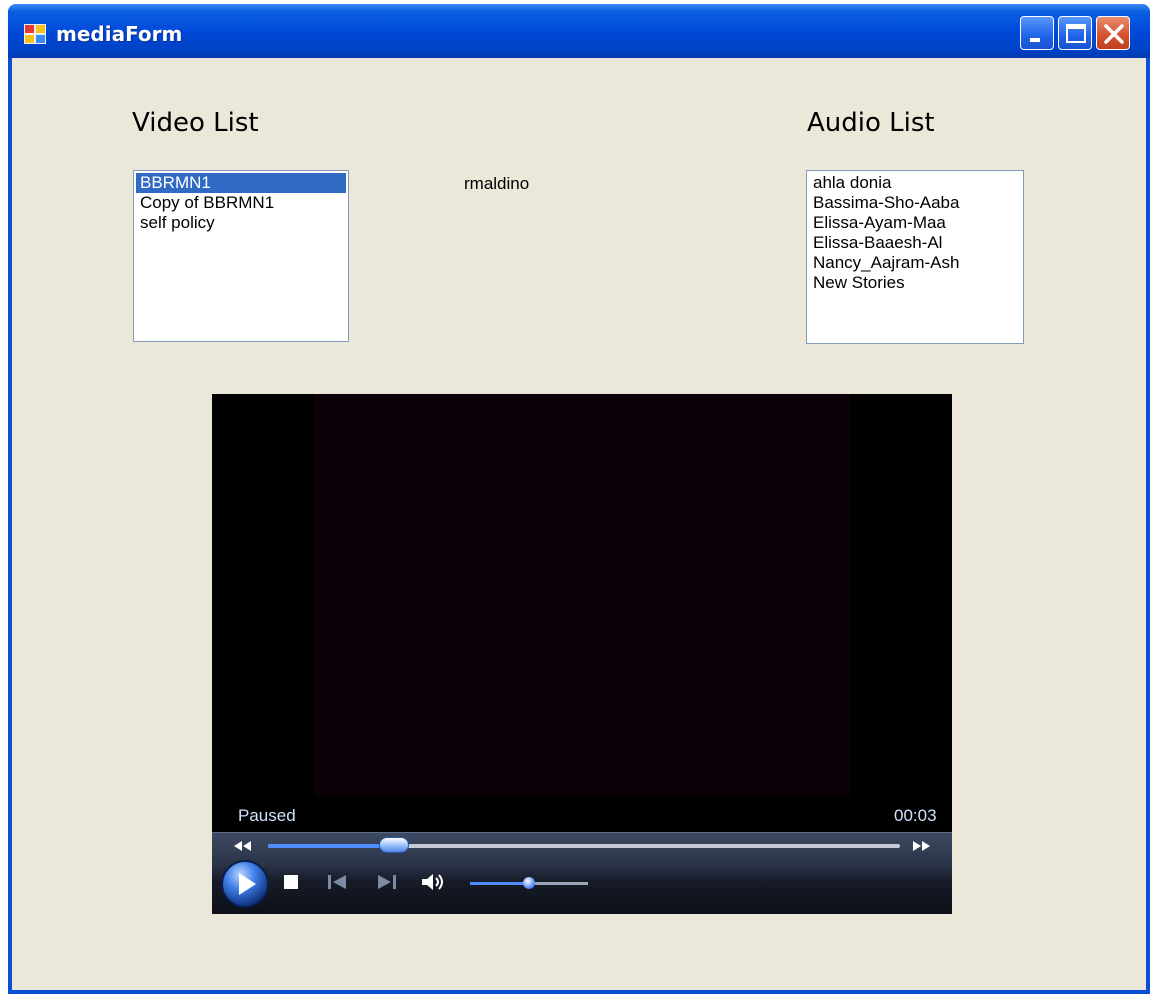 The width and height of the screenshot is (1150, 994). Describe the element at coordinates (195, 123) in the screenshot. I see `video-list-title: Video List` at that location.